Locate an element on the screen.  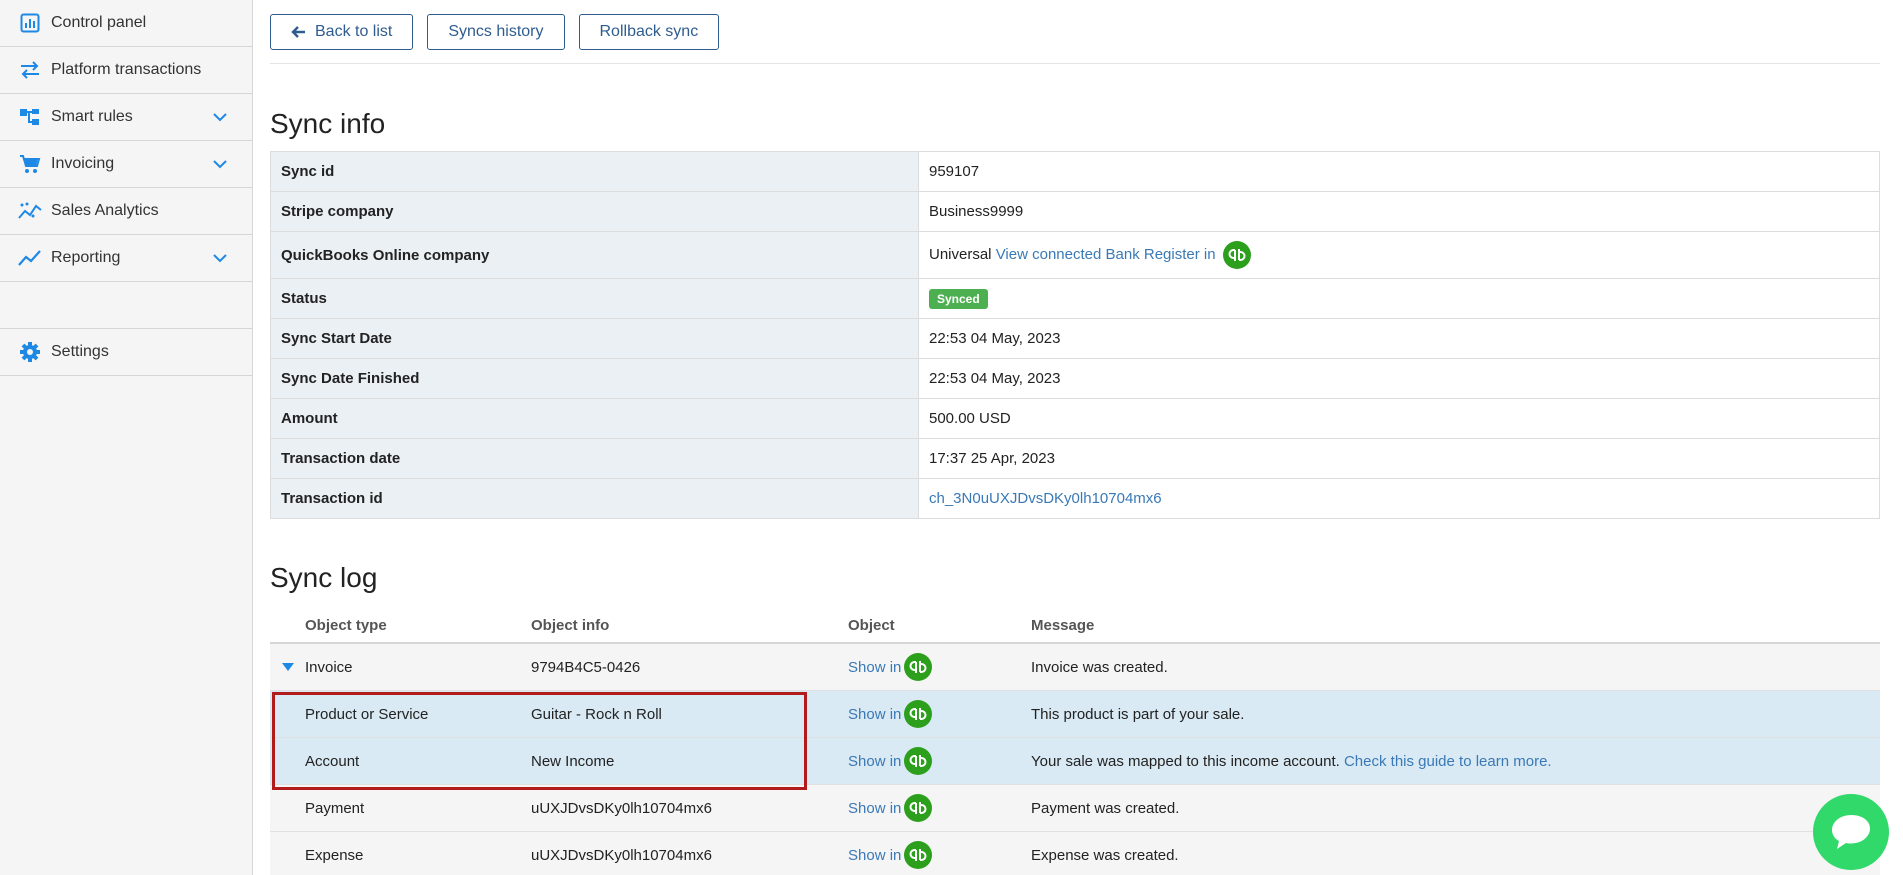
amount-key: Amount is located at coordinates (594, 418).